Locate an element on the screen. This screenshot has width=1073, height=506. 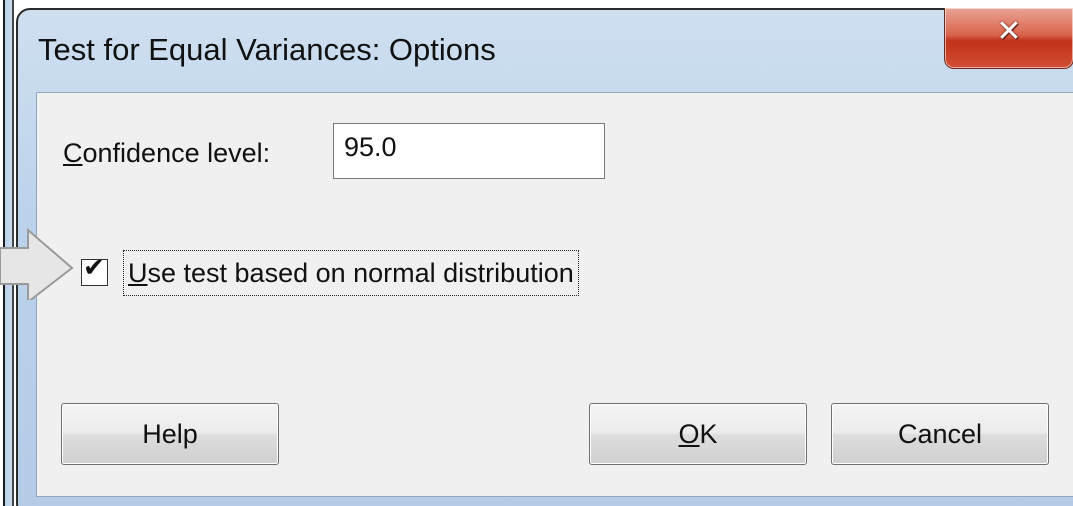
ok-label-rest: K is located at coordinates (708, 434).